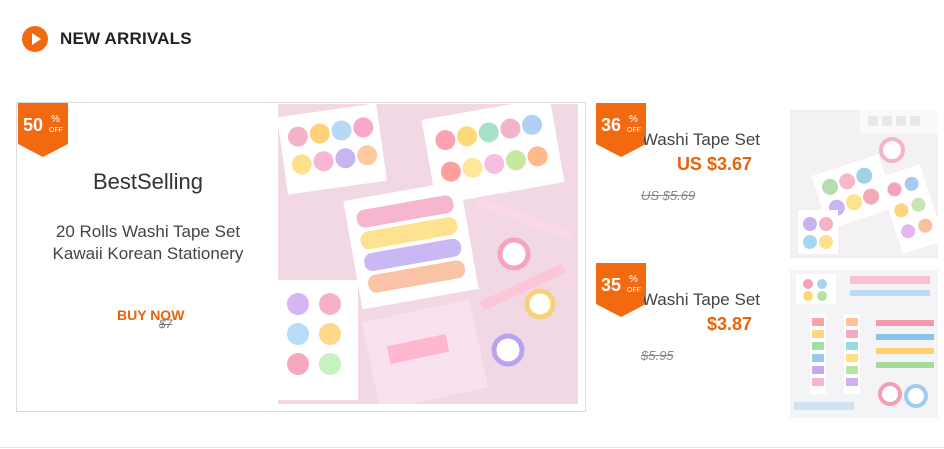  Describe the element at coordinates (668, 195) in the screenshot. I see `product-old-price: US $5.69` at that location.